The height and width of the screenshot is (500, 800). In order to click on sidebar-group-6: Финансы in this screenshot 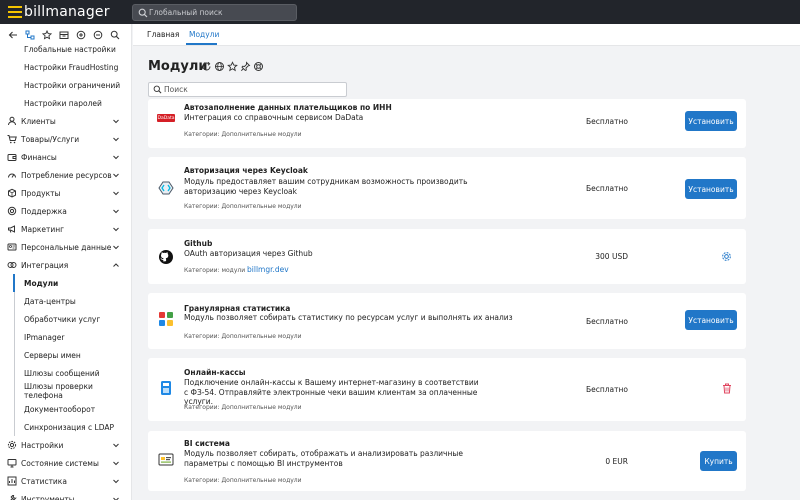, I will do `click(65, 157)`.